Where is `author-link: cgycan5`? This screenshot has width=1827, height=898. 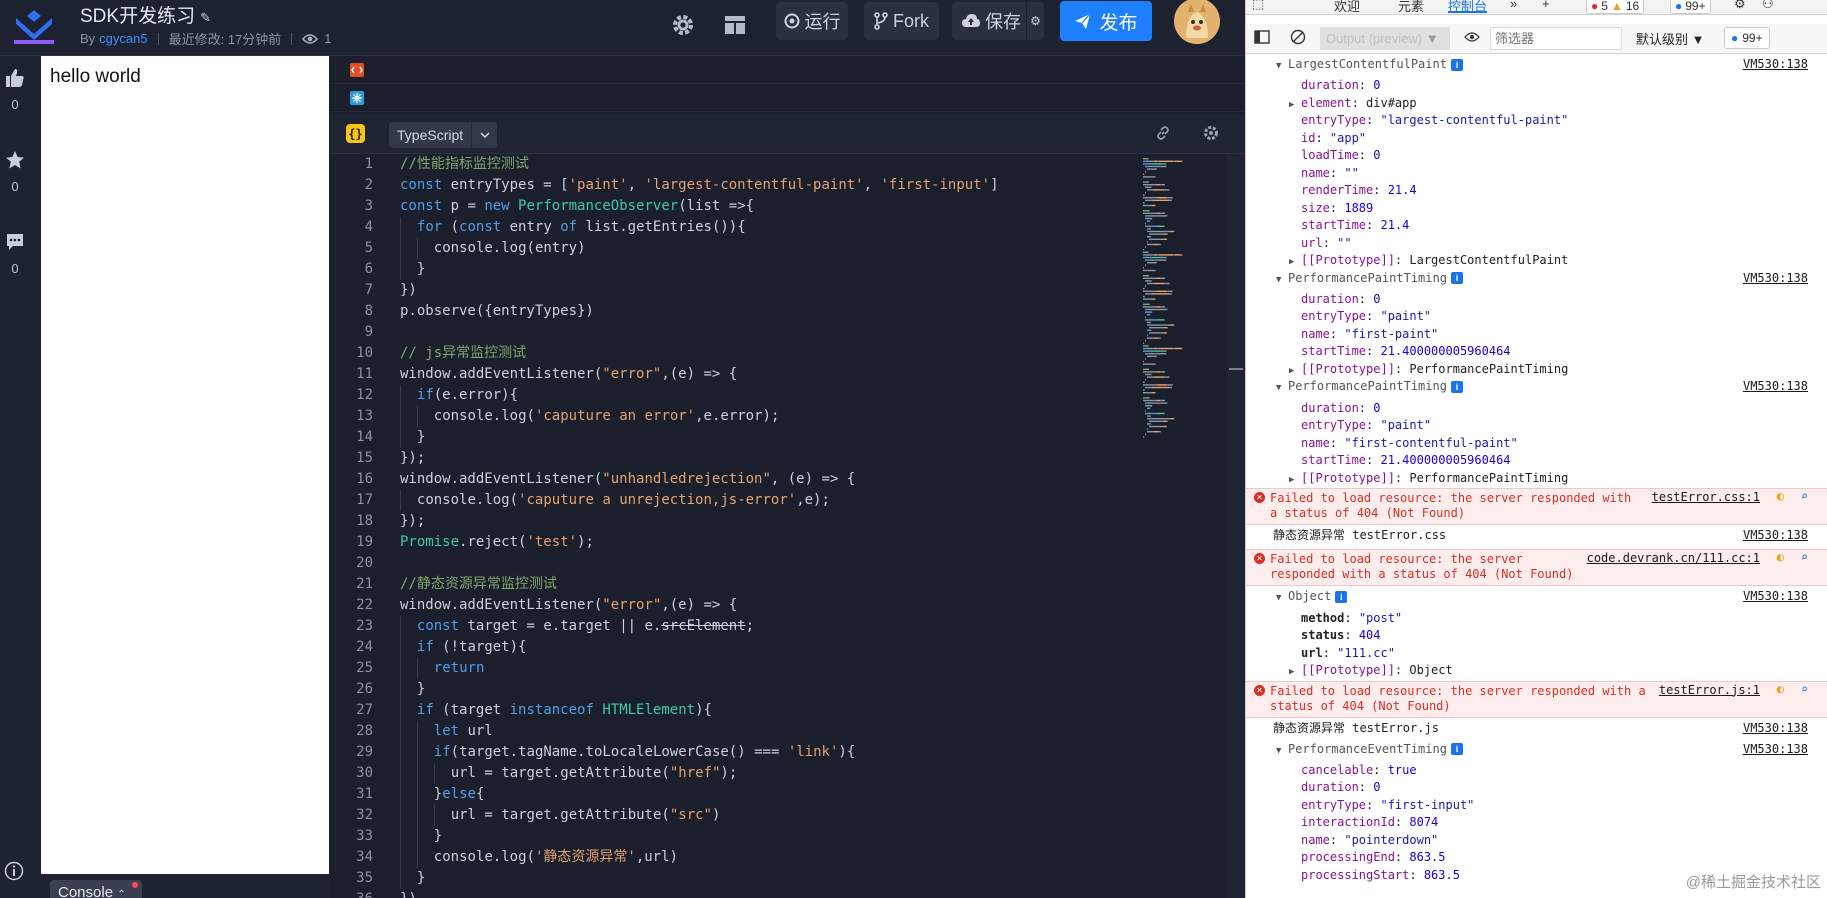 author-link: cgycan5 is located at coordinates (123, 38).